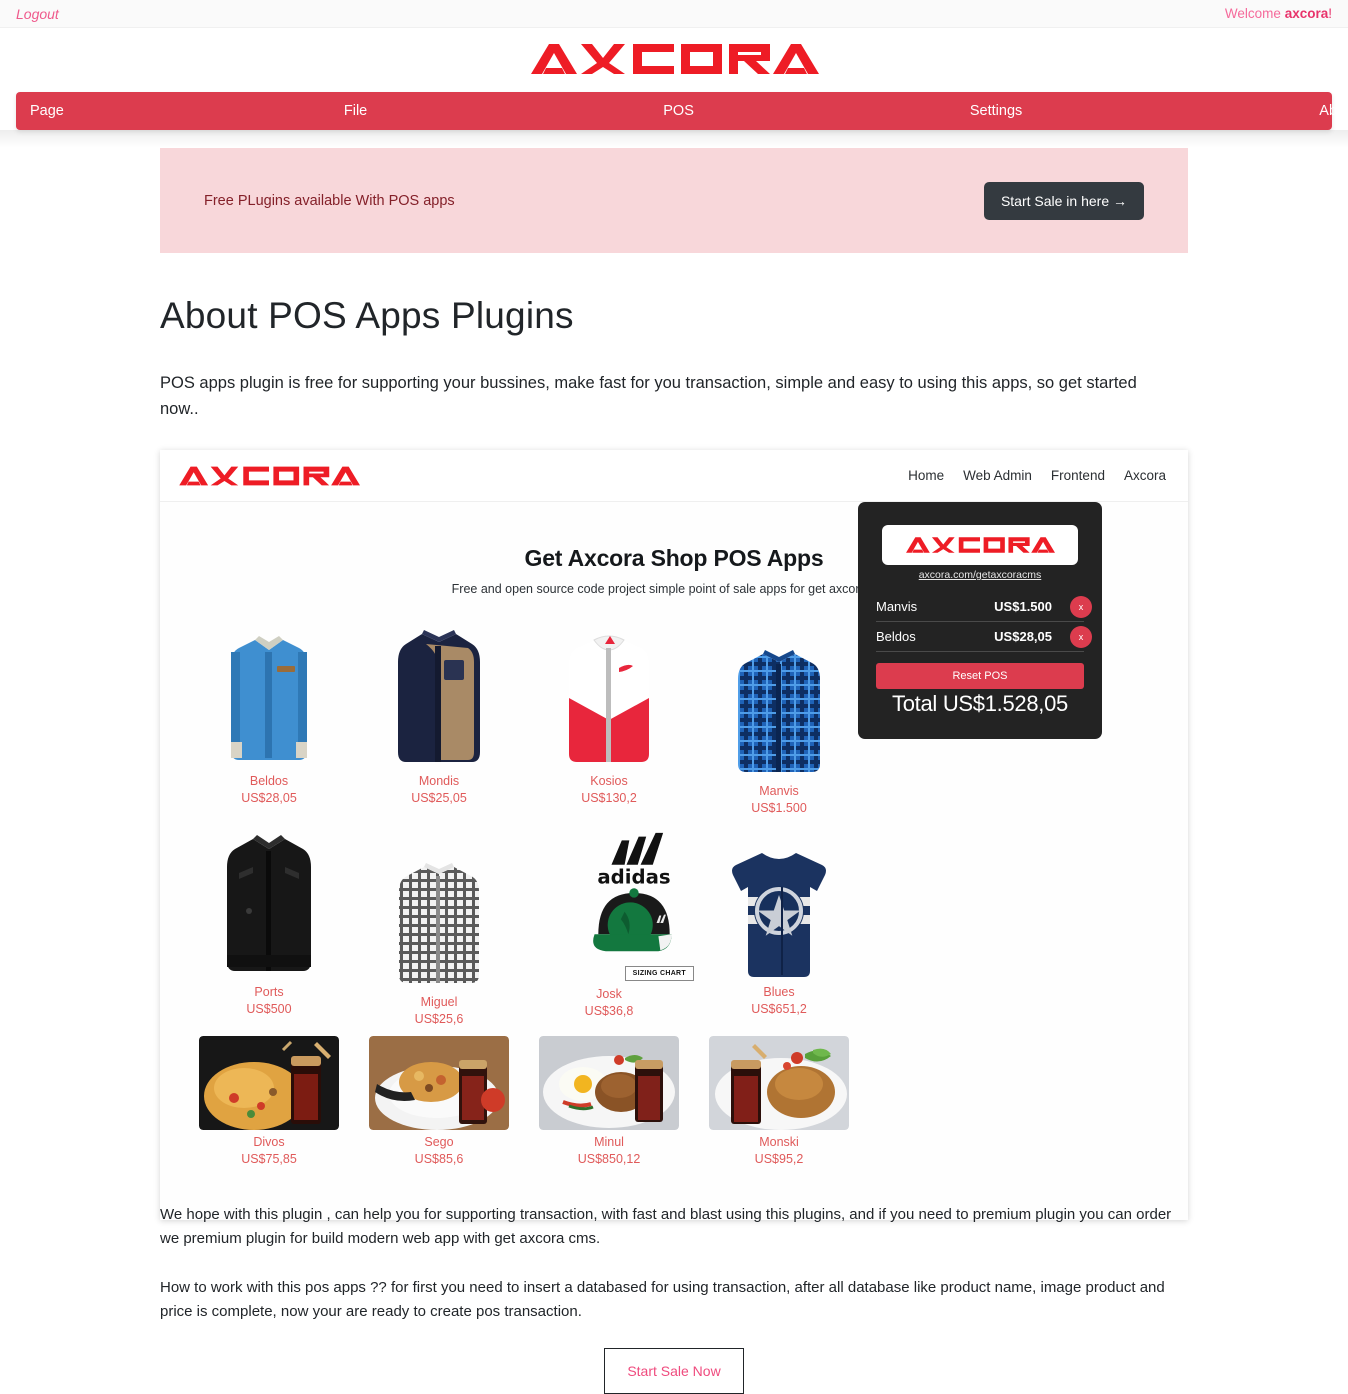  I want to click on cap-adidas-green-icon: adidas, so click(632, 892).